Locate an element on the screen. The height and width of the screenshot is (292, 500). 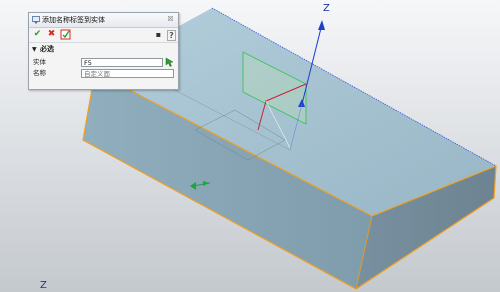
select-entity-icon is located at coordinates (170, 62).